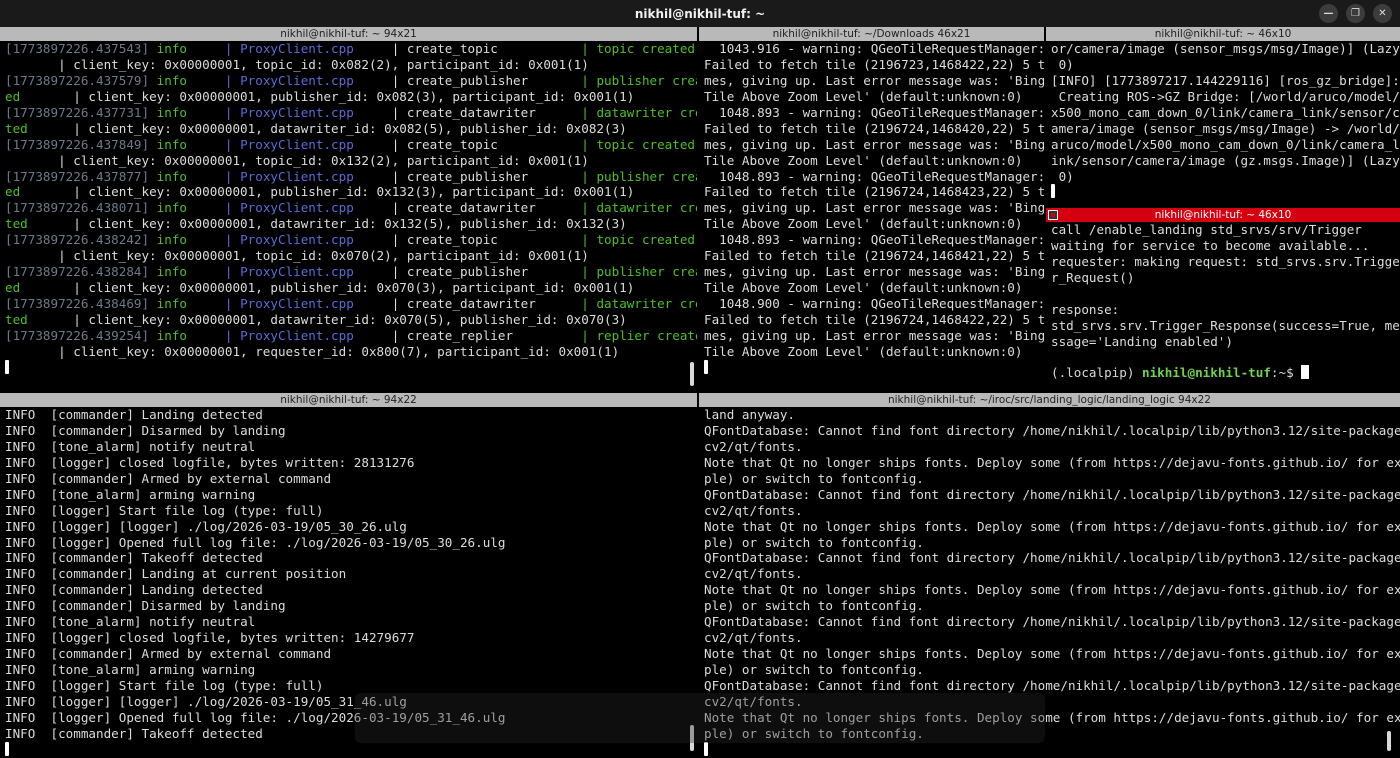 The height and width of the screenshot is (758, 1400). Describe the element at coordinates (486, 303) in the screenshot. I see `log-segment: | create_datawriter` at that location.